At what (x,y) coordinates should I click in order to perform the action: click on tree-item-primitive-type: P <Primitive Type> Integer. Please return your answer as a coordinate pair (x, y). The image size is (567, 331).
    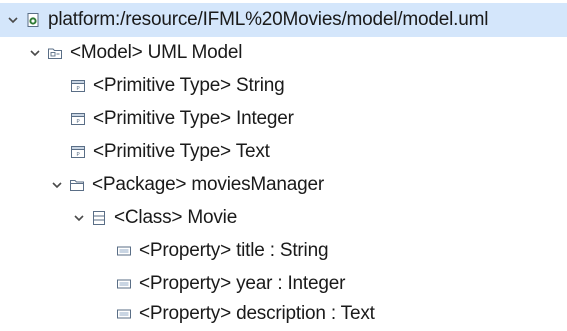
    Looking at the image, I should click on (182, 119).